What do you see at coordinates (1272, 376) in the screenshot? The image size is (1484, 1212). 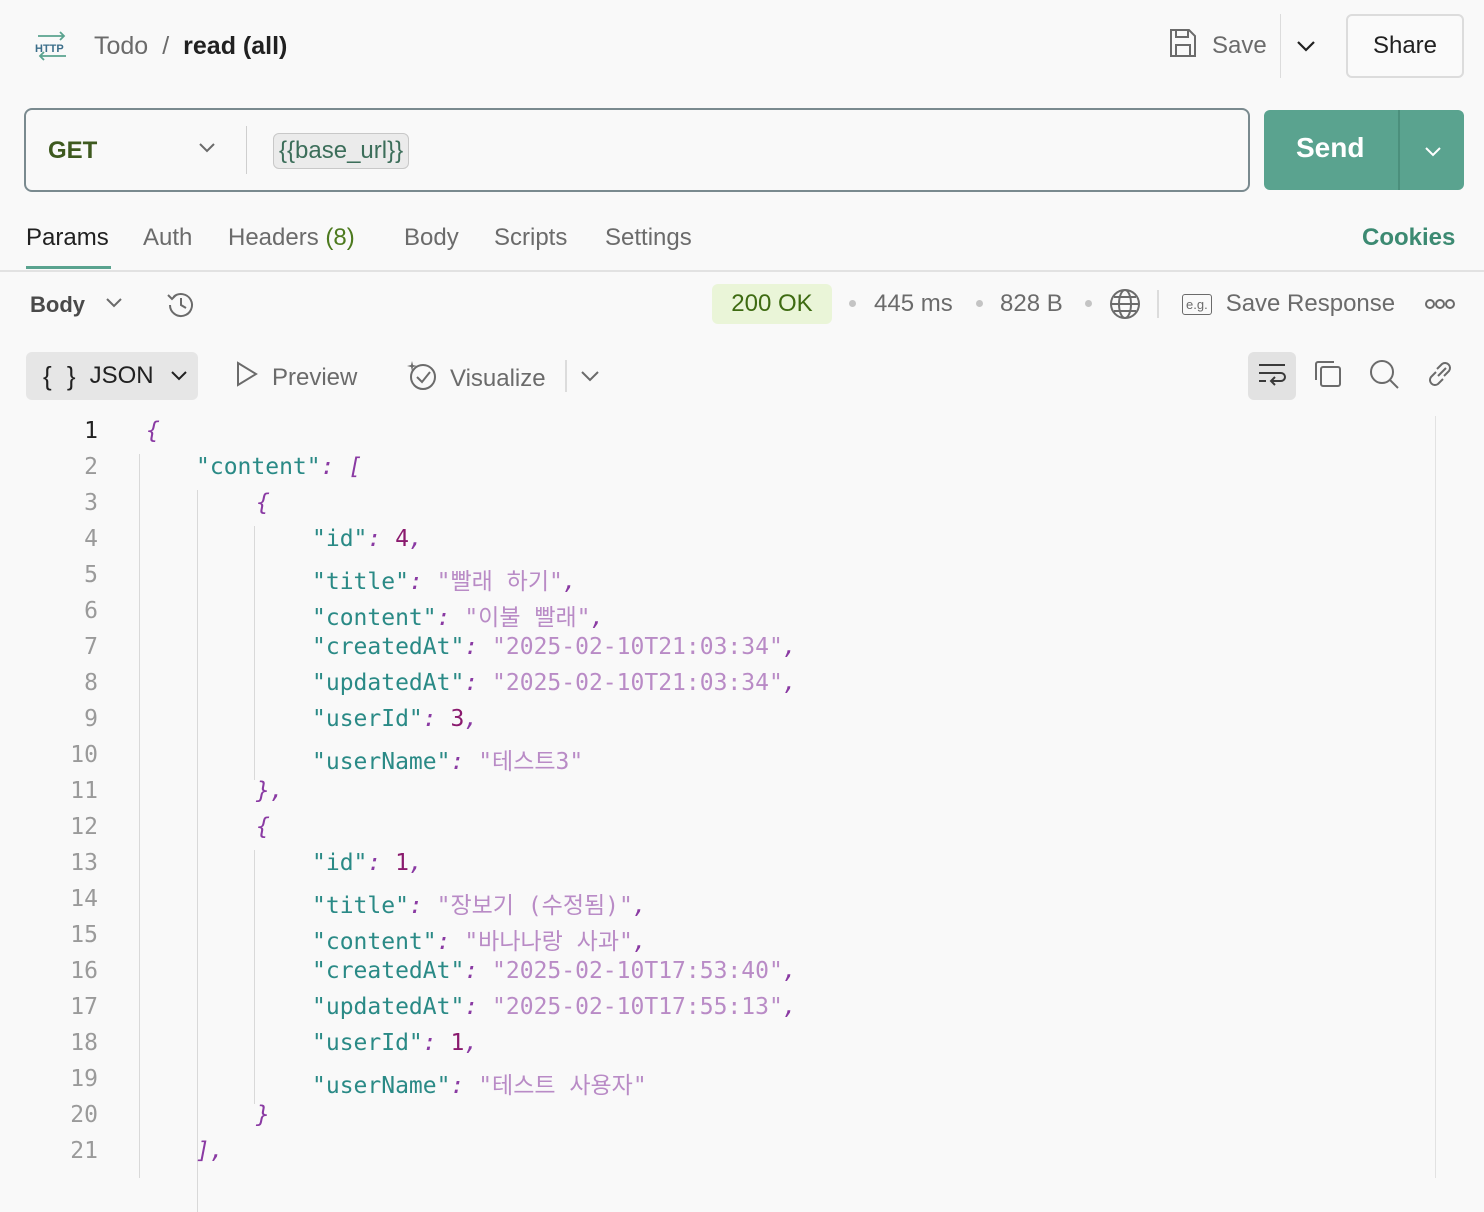 I see `wrap-lines-button` at bounding box center [1272, 376].